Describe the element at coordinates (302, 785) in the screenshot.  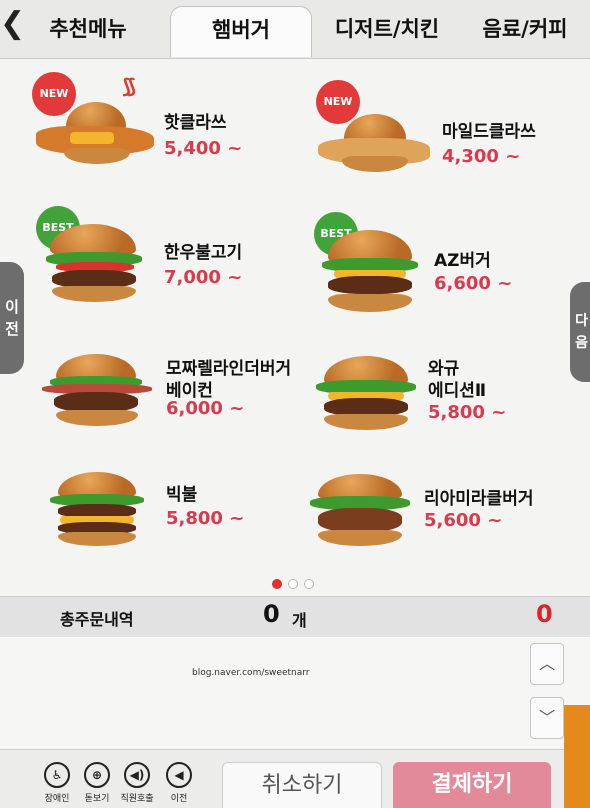
I see `cancel-button: 취소하기` at that location.